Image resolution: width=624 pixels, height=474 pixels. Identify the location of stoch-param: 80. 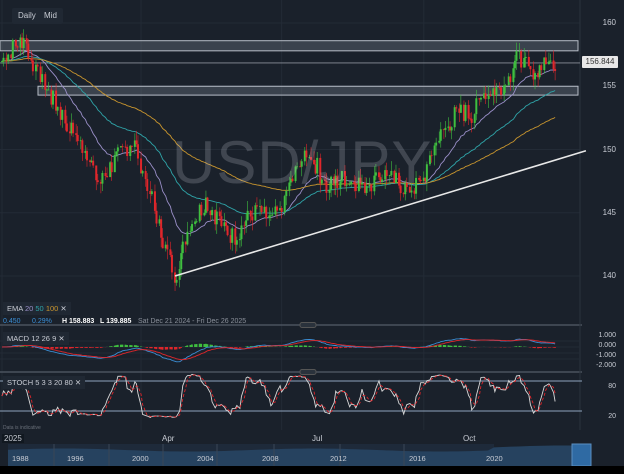
(68, 382).